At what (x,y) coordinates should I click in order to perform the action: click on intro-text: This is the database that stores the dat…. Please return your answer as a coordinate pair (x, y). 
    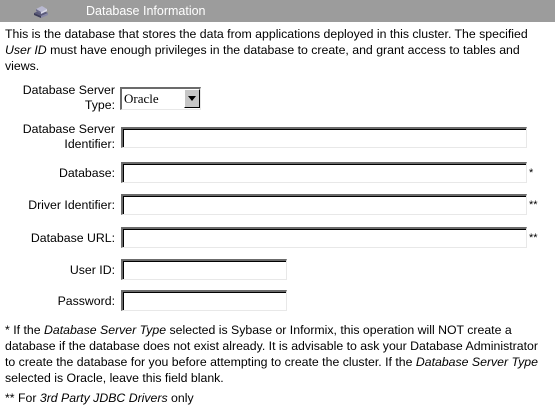
    Looking at the image, I should click on (277, 50).